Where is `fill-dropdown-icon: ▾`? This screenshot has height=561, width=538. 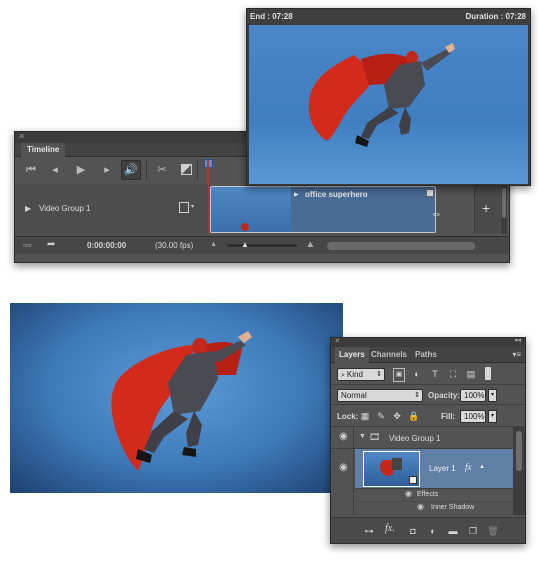 fill-dropdown-icon: ▾ is located at coordinates (492, 416).